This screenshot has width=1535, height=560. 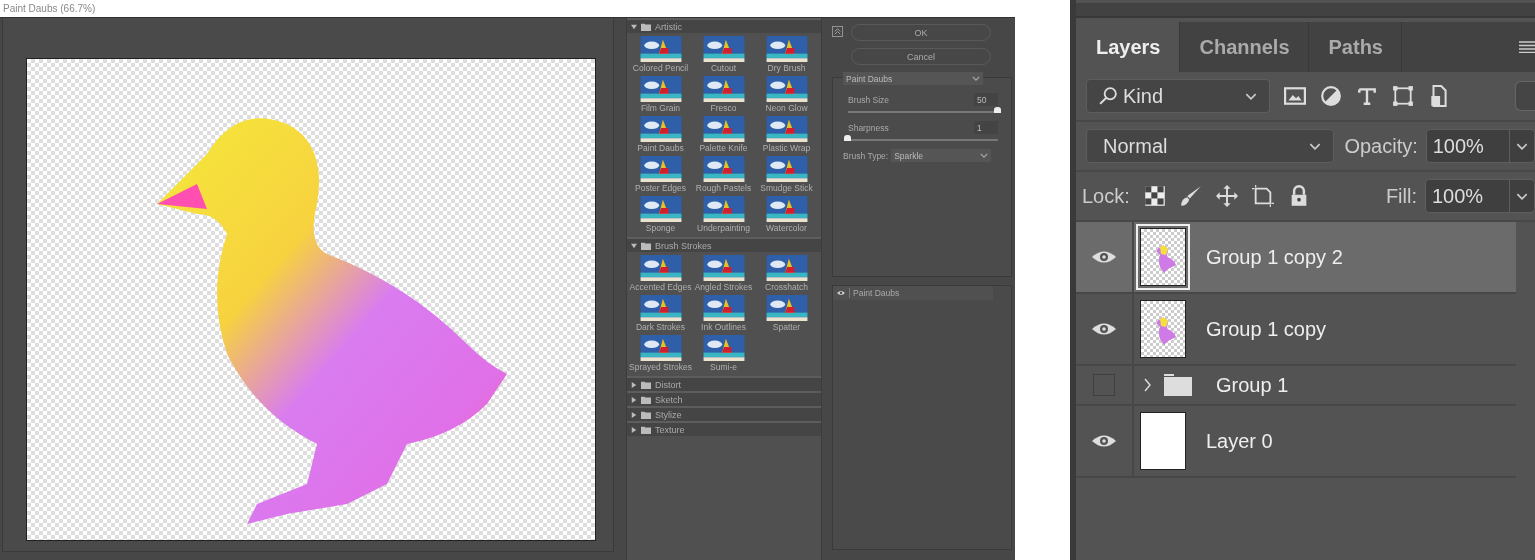 What do you see at coordinates (1226, 196) in the screenshot?
I see `move-icon` at bounding box center [1226, 196].